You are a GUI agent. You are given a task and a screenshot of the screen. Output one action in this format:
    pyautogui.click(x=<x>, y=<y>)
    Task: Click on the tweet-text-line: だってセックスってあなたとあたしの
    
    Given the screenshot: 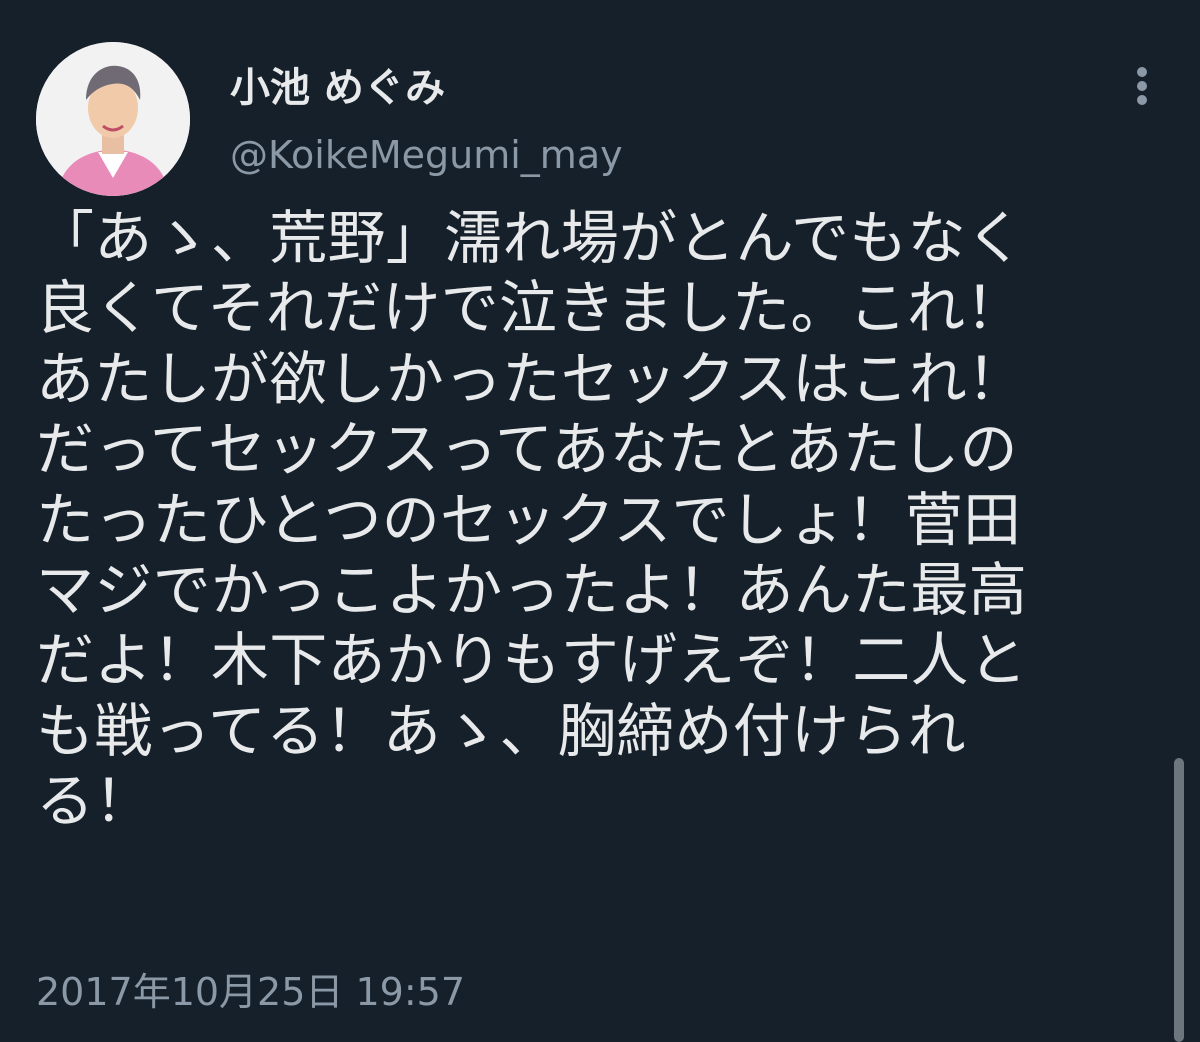 What is the action you would take?
    pyautogui.click(x=527, y=449)
    